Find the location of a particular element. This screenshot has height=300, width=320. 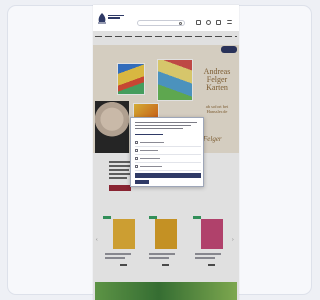

accept-all-button is located at coordinates (168, 175).